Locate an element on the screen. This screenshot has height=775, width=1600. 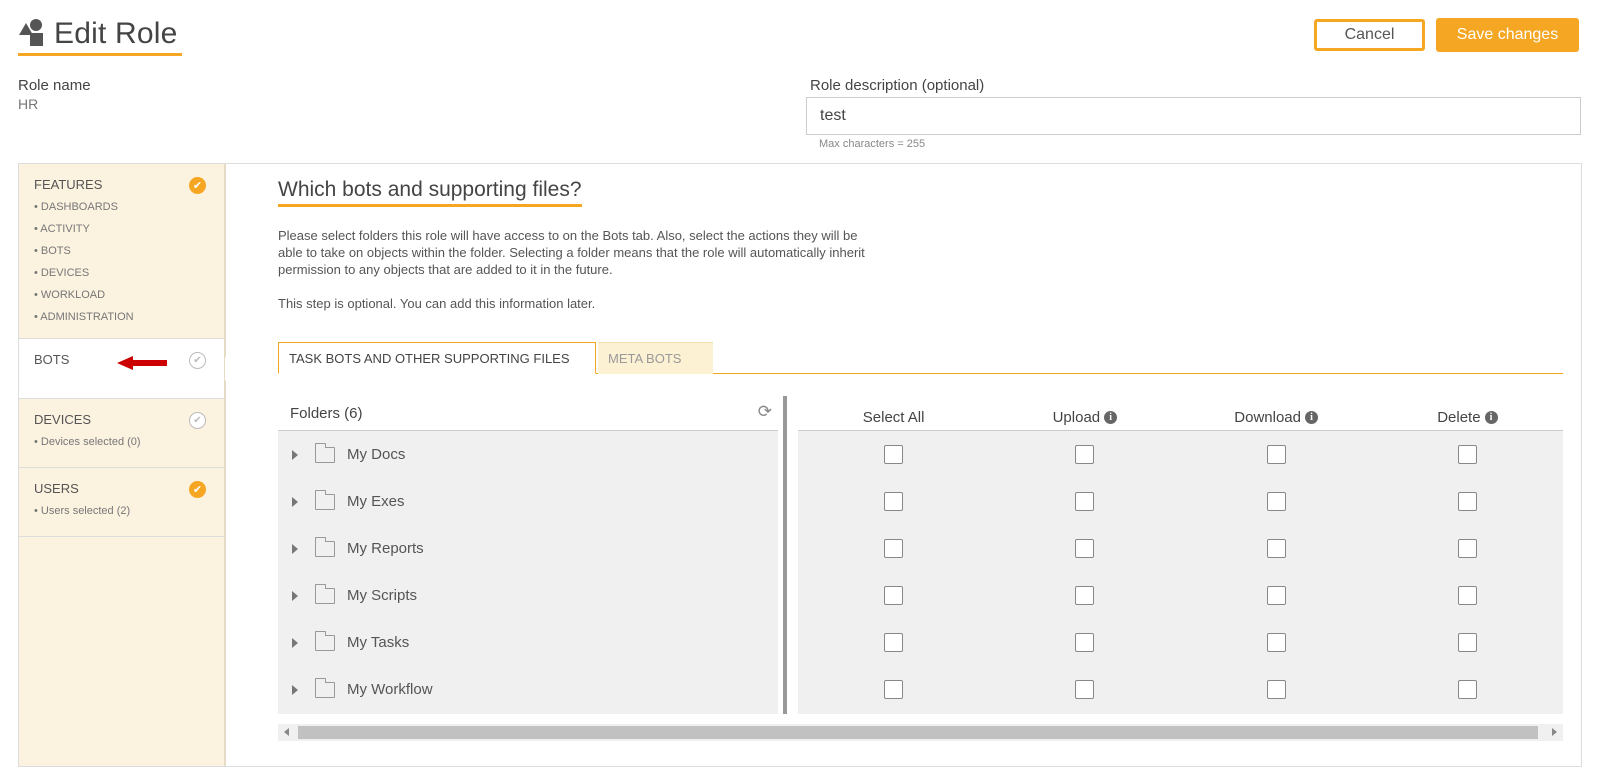
scrollbar-thumb is located at coordinates (918, 732).